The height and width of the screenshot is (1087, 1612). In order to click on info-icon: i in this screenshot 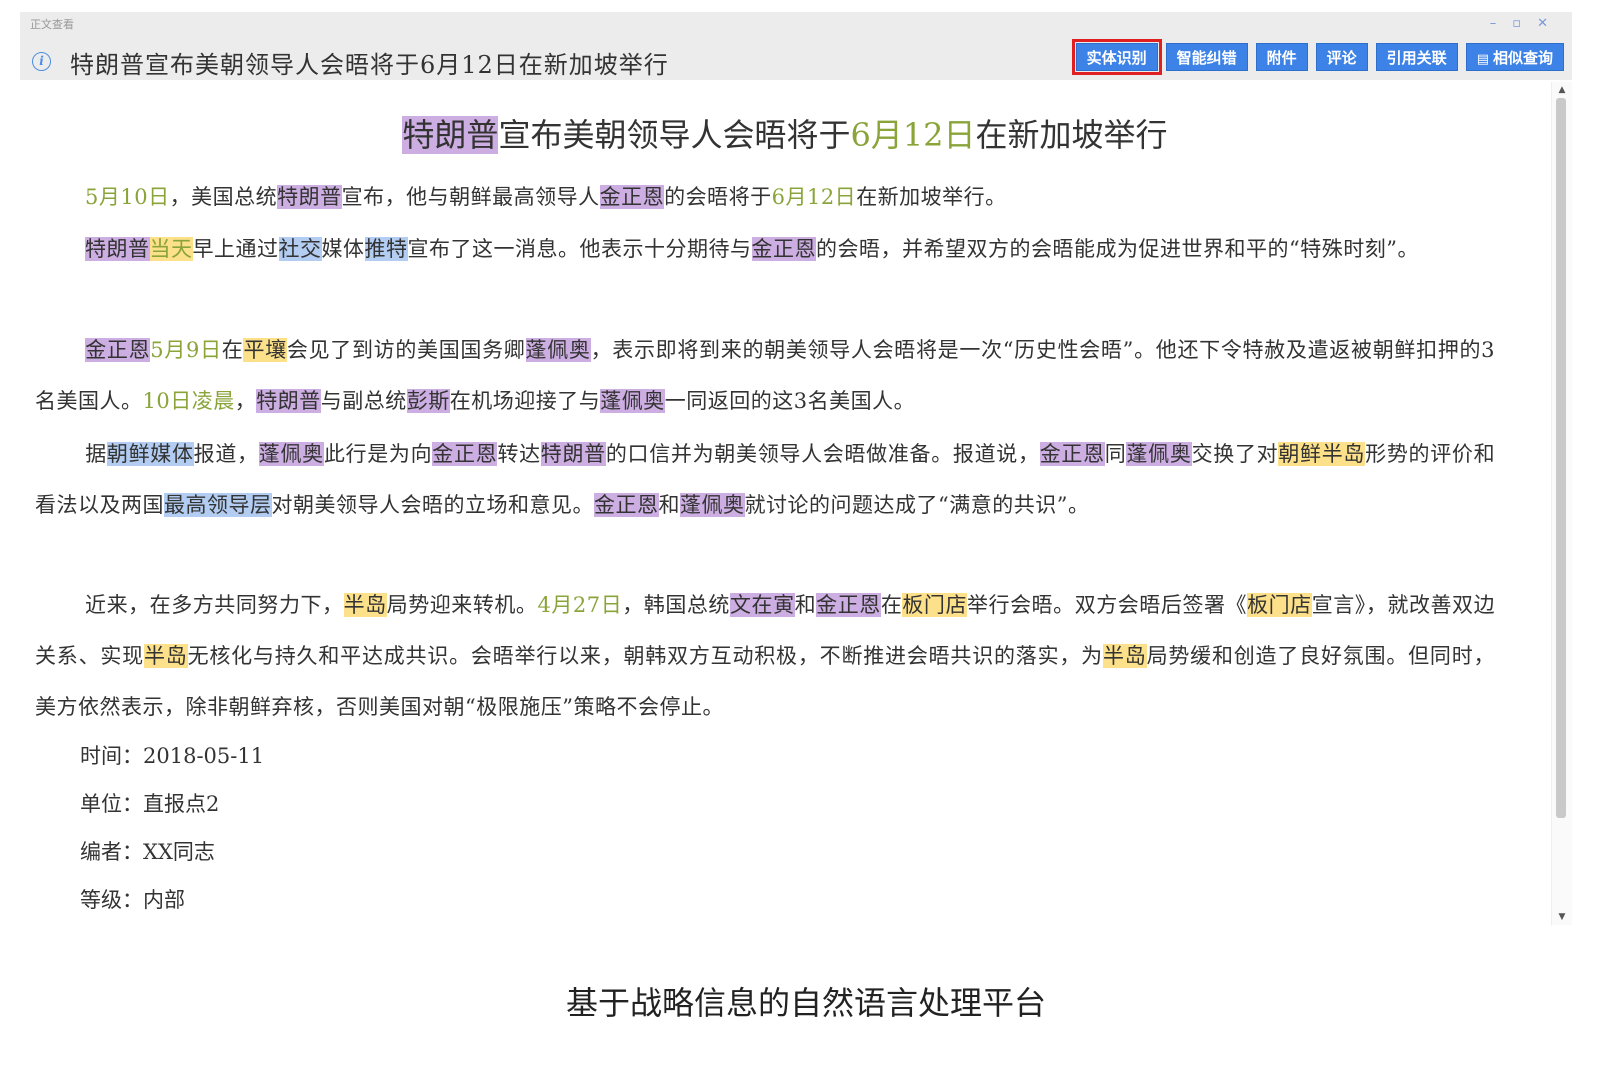, I will do `click(41, 61)`.